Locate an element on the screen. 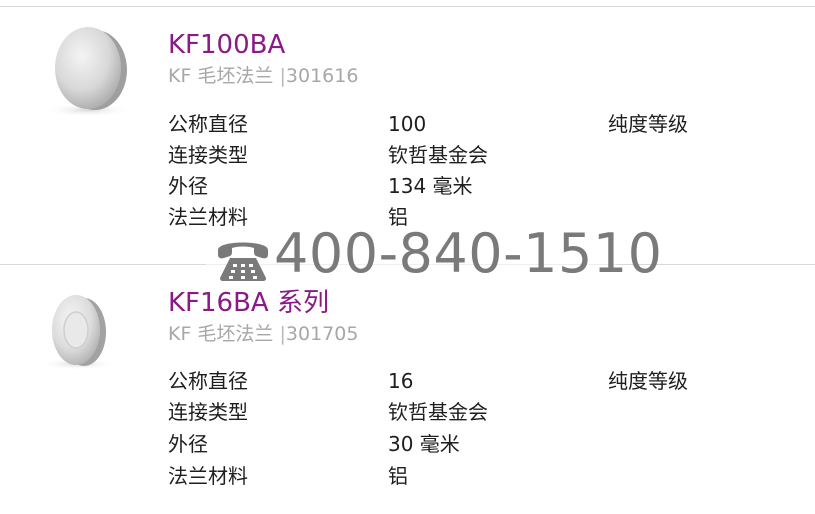 Image resolution: width=815 pixels, height=514 pixels. product-subtitle: KF 毛坯法兰 |301616 is located at coordinates (263, 76).